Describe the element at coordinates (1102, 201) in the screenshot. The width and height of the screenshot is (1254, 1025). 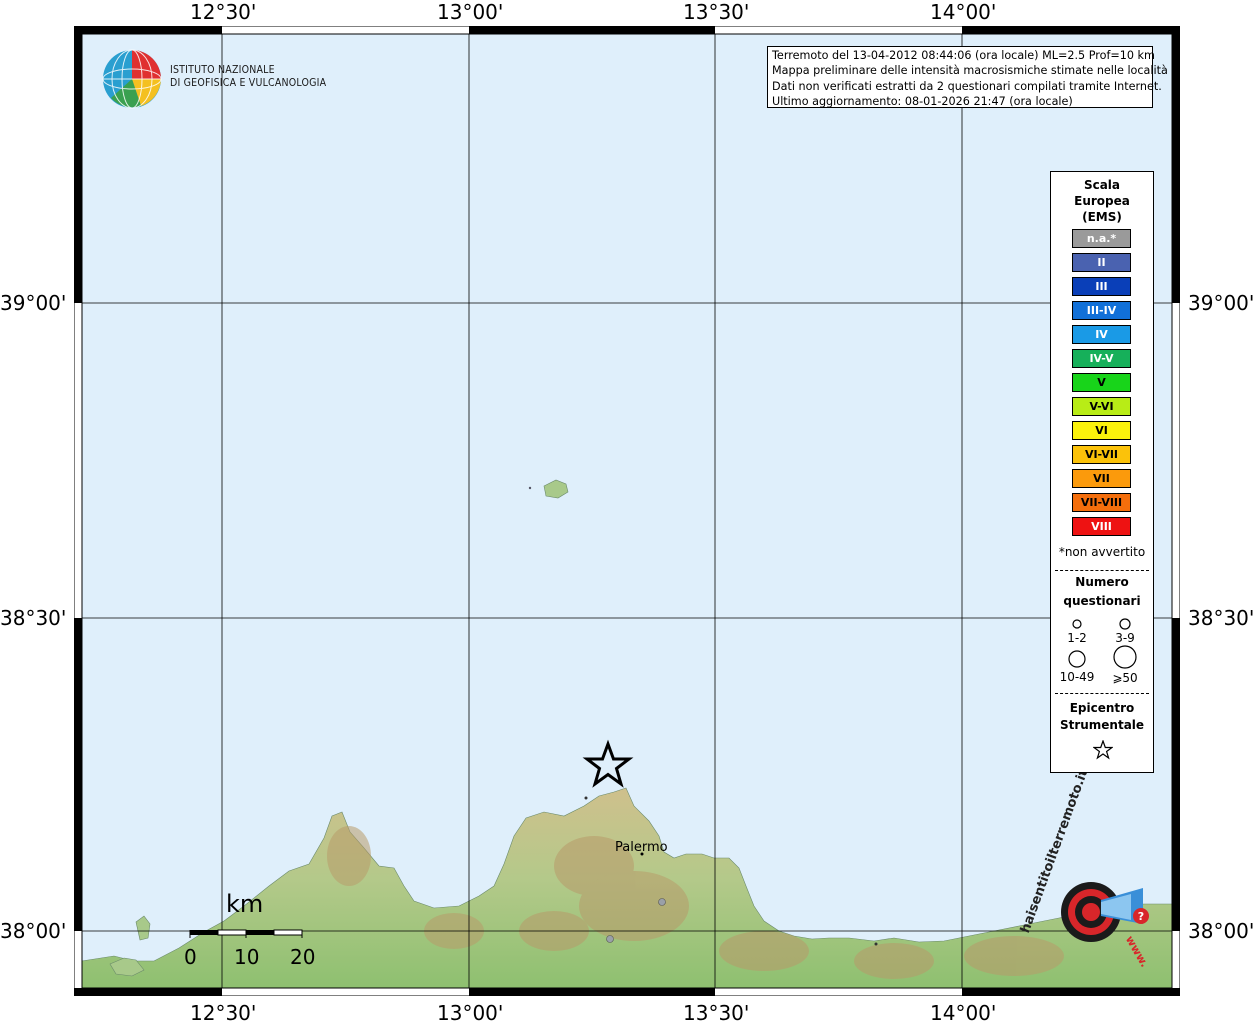
I see `legend-title: Scala Europea (EMS)` at that location.